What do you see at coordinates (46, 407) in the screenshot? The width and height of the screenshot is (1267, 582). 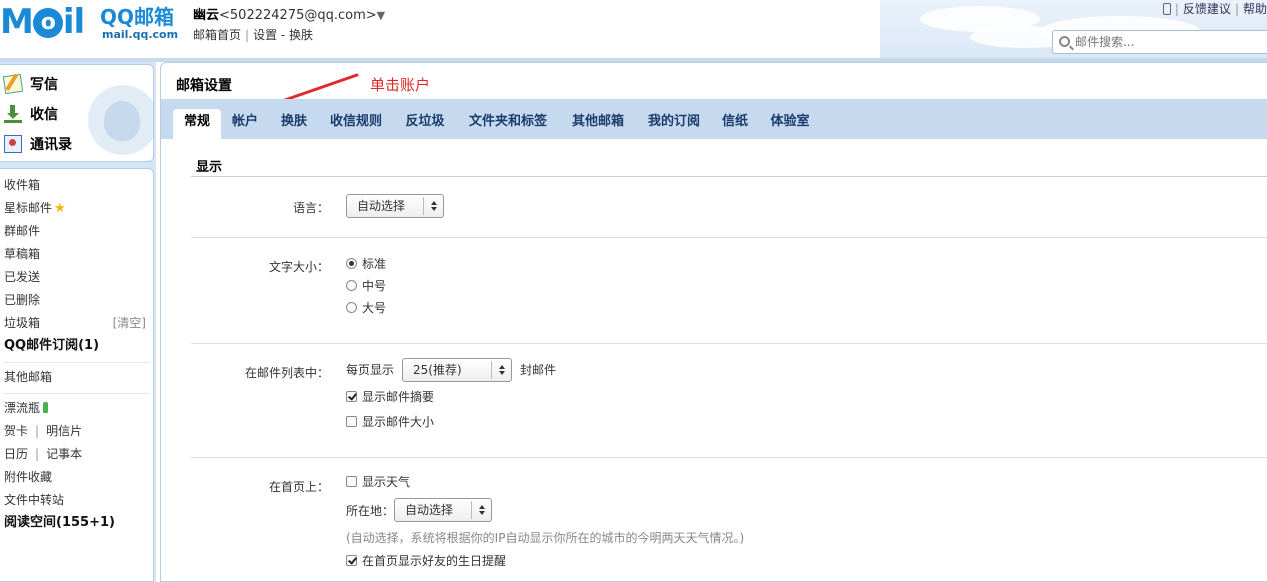 I see `bottle-icon` at bounding box center [46, 407].